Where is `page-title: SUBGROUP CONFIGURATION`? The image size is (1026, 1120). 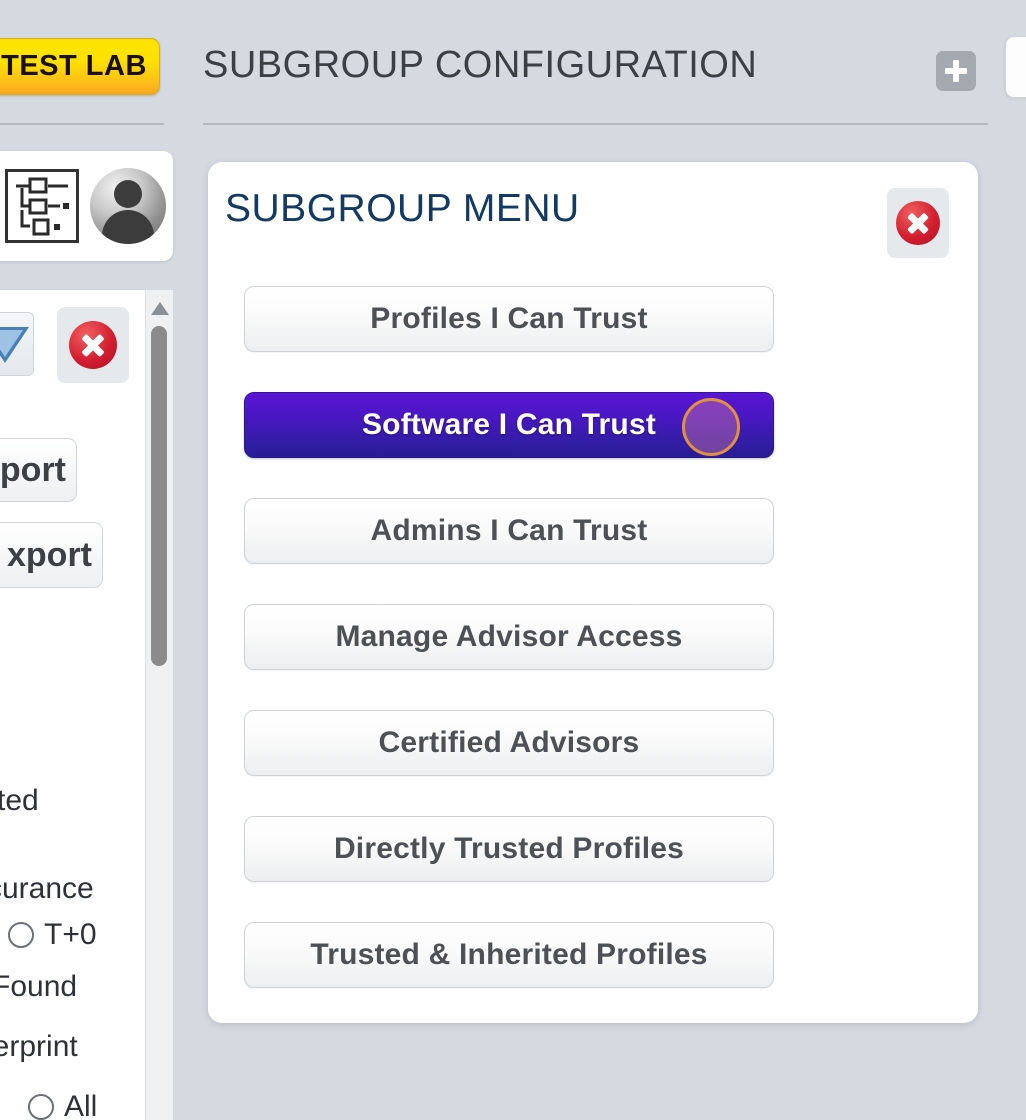
page-title: SUBGROUP CONFIGURATION is located at coordinates (480, 65).